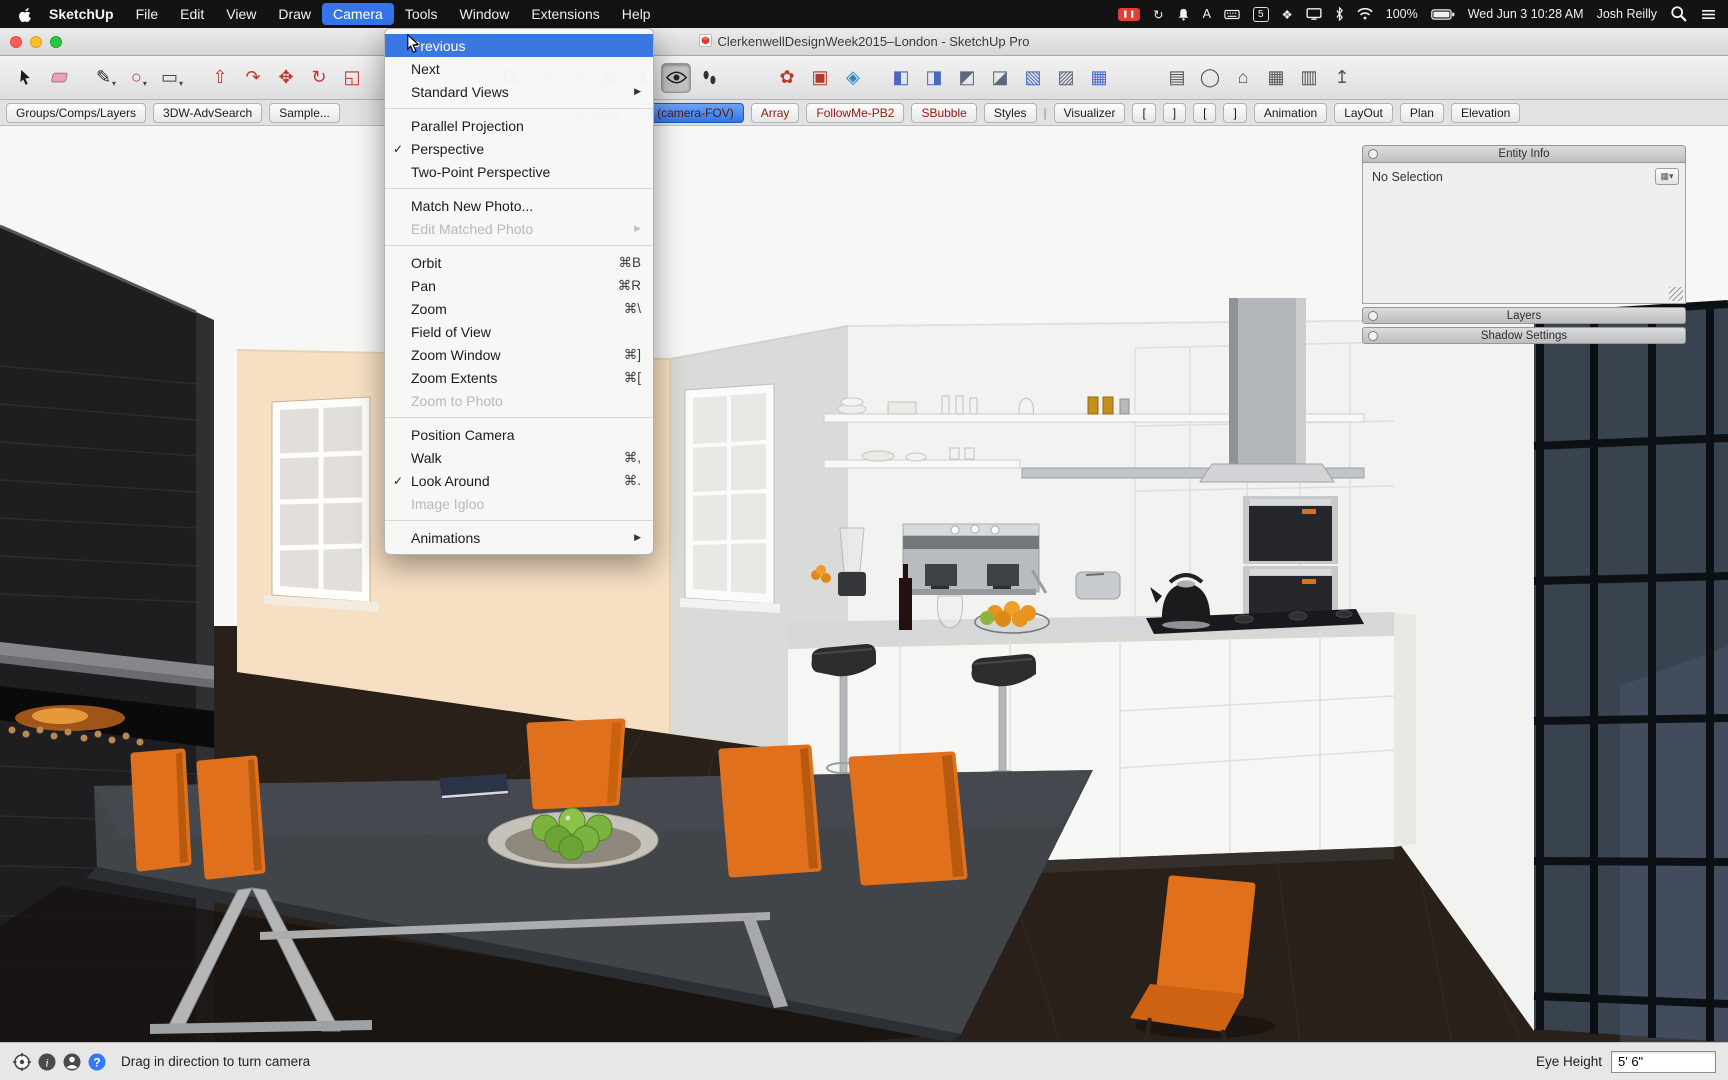 Image resolution: width=1728 pixels, height=1080 pixels. I want to click on menubar-item-tools: Tools, so click(421, 14).